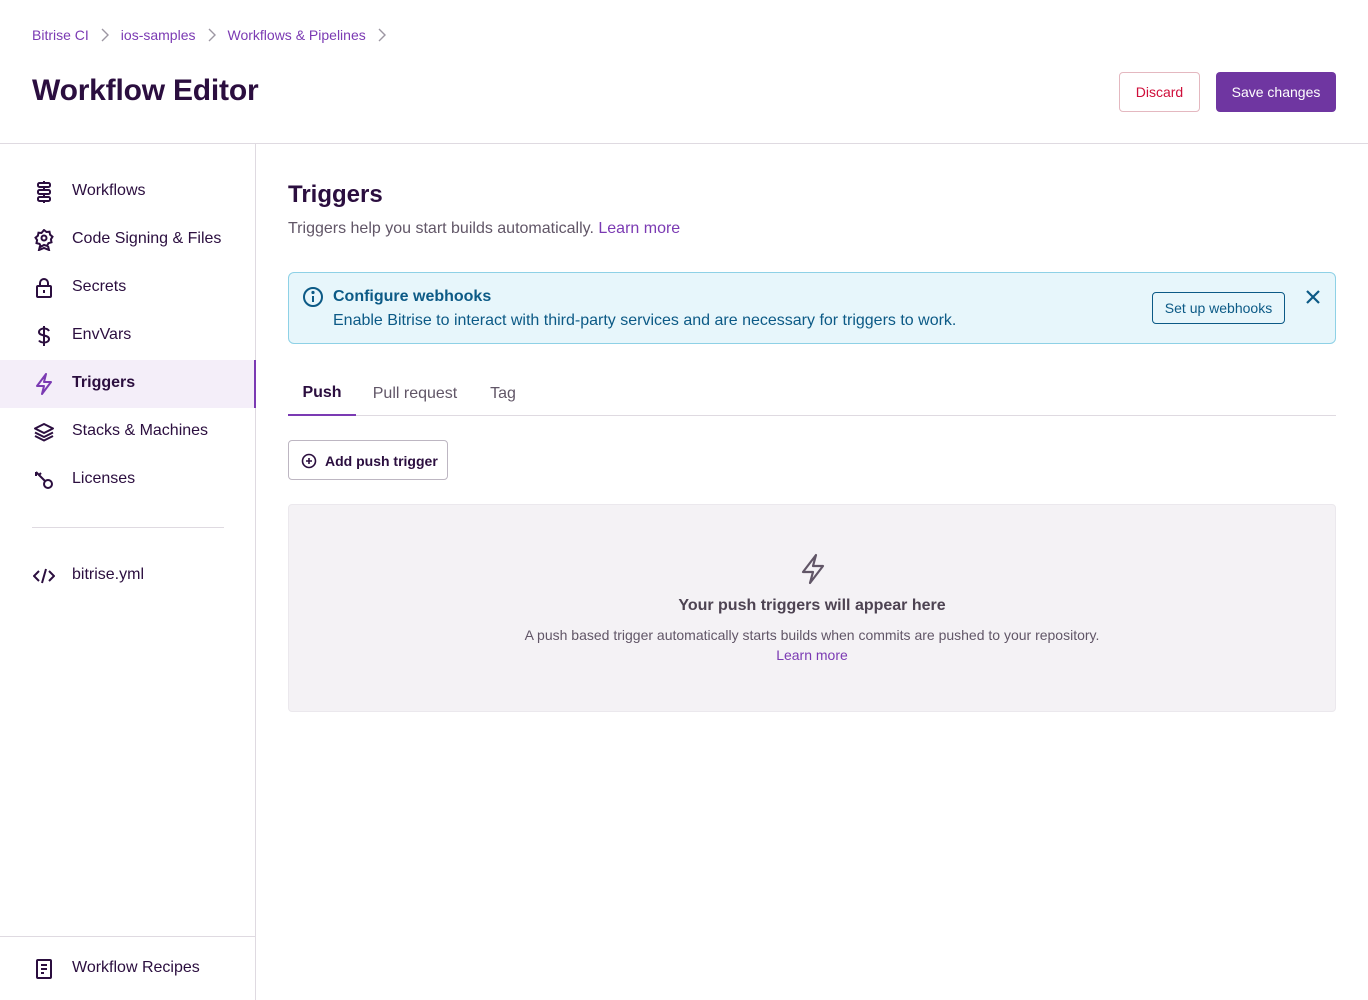 This screenshot has width=1368, height=1000. I want to click on sidebar-item-triggers: Triggers, so click(128, 384).